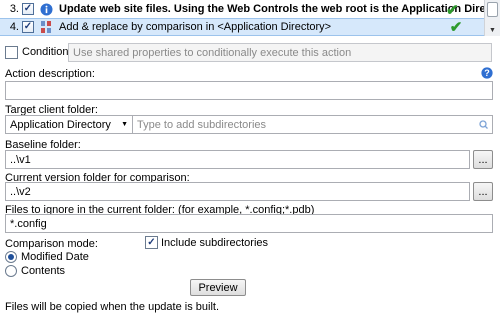 This screenshot has height=320, width=500. I want to click on contents-radio, so click(11, 271).